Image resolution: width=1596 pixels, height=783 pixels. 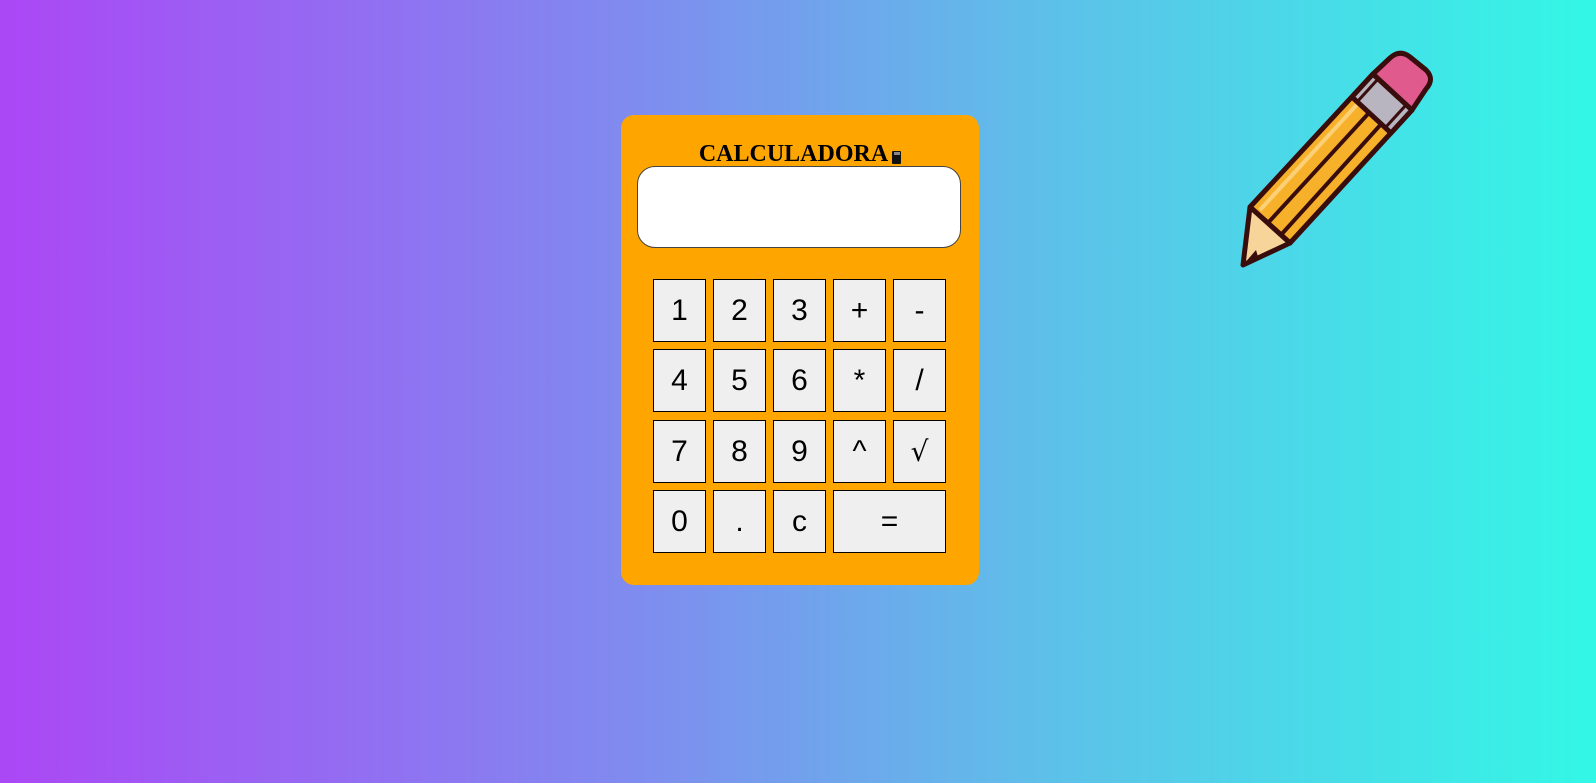 What do you see at coordinates (799, 310) in the screenshot?
I see `key-3: 3` at bounding box center [799, 310].